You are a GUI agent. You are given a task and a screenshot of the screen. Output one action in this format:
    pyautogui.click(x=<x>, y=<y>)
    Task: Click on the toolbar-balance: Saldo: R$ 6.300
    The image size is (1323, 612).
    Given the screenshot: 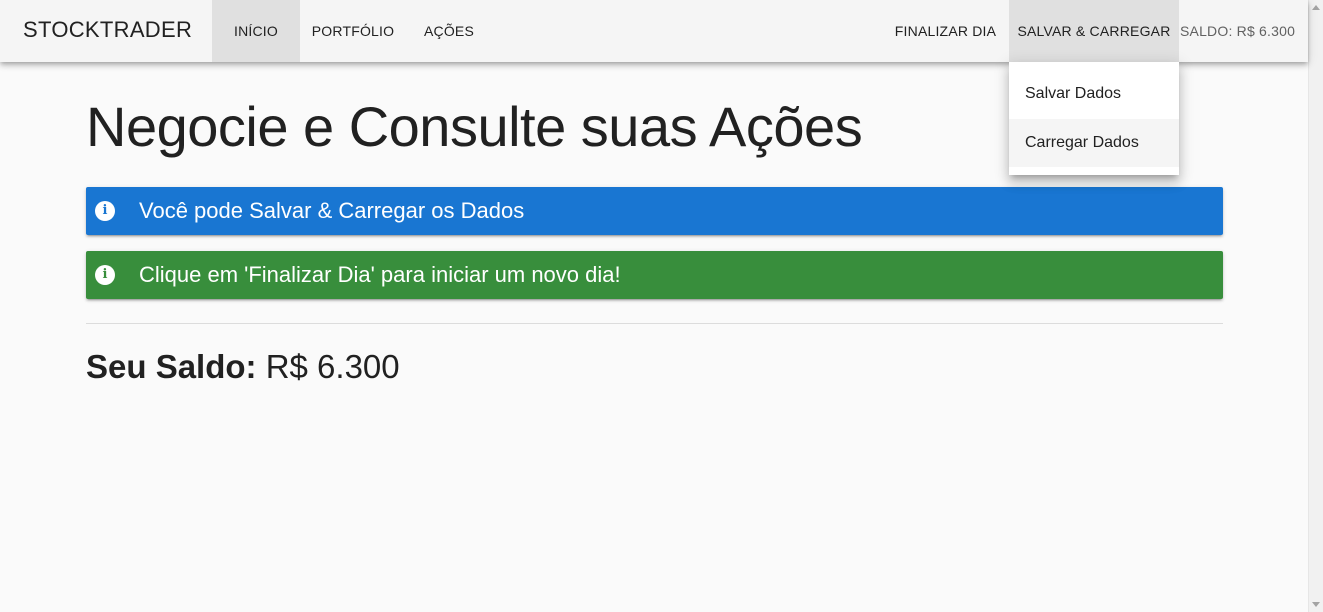 What is the action you would take?
    pyautogui.click(x=1237, y=31)
    